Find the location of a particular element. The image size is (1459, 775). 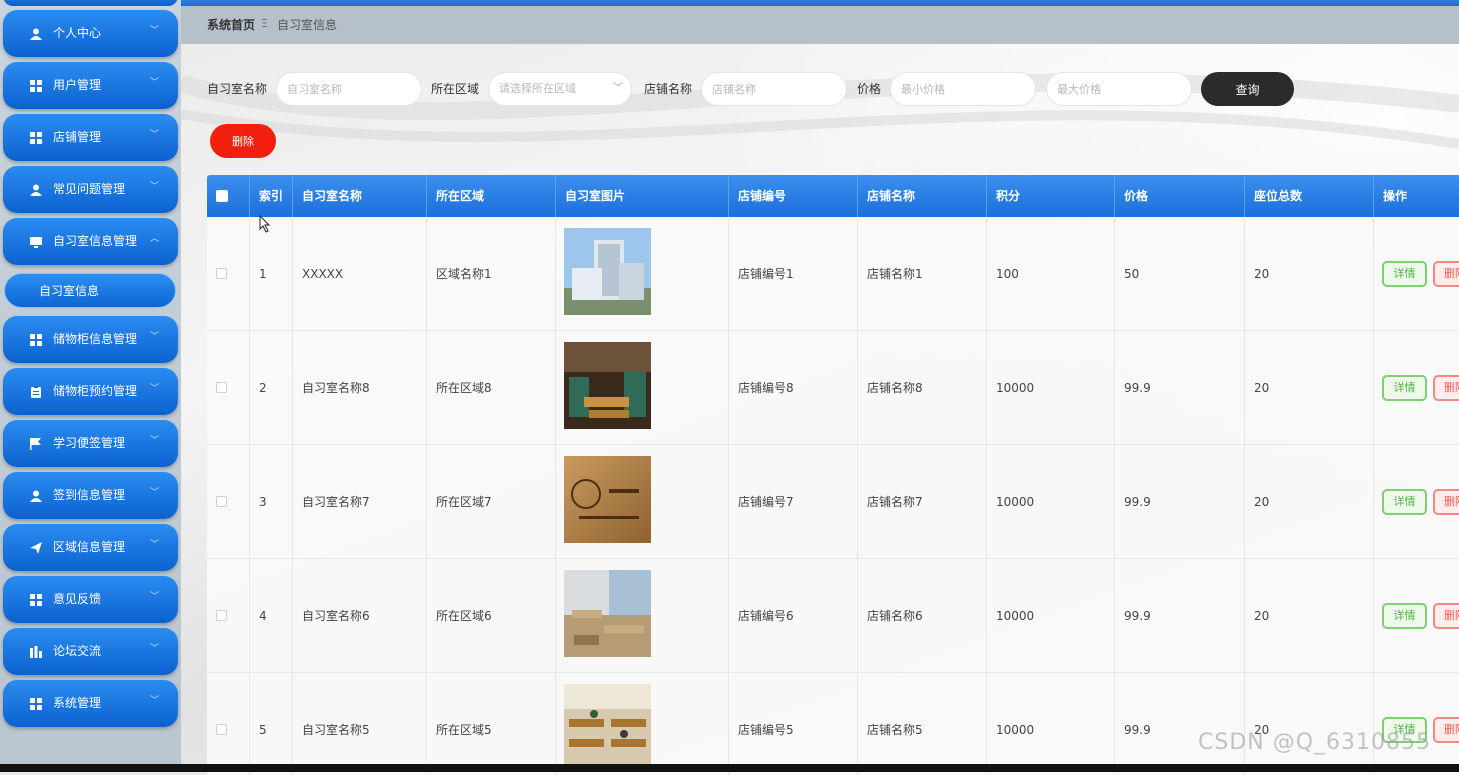

breadcrumb-current: 自习室信息 is located at coordinates (307, 25).